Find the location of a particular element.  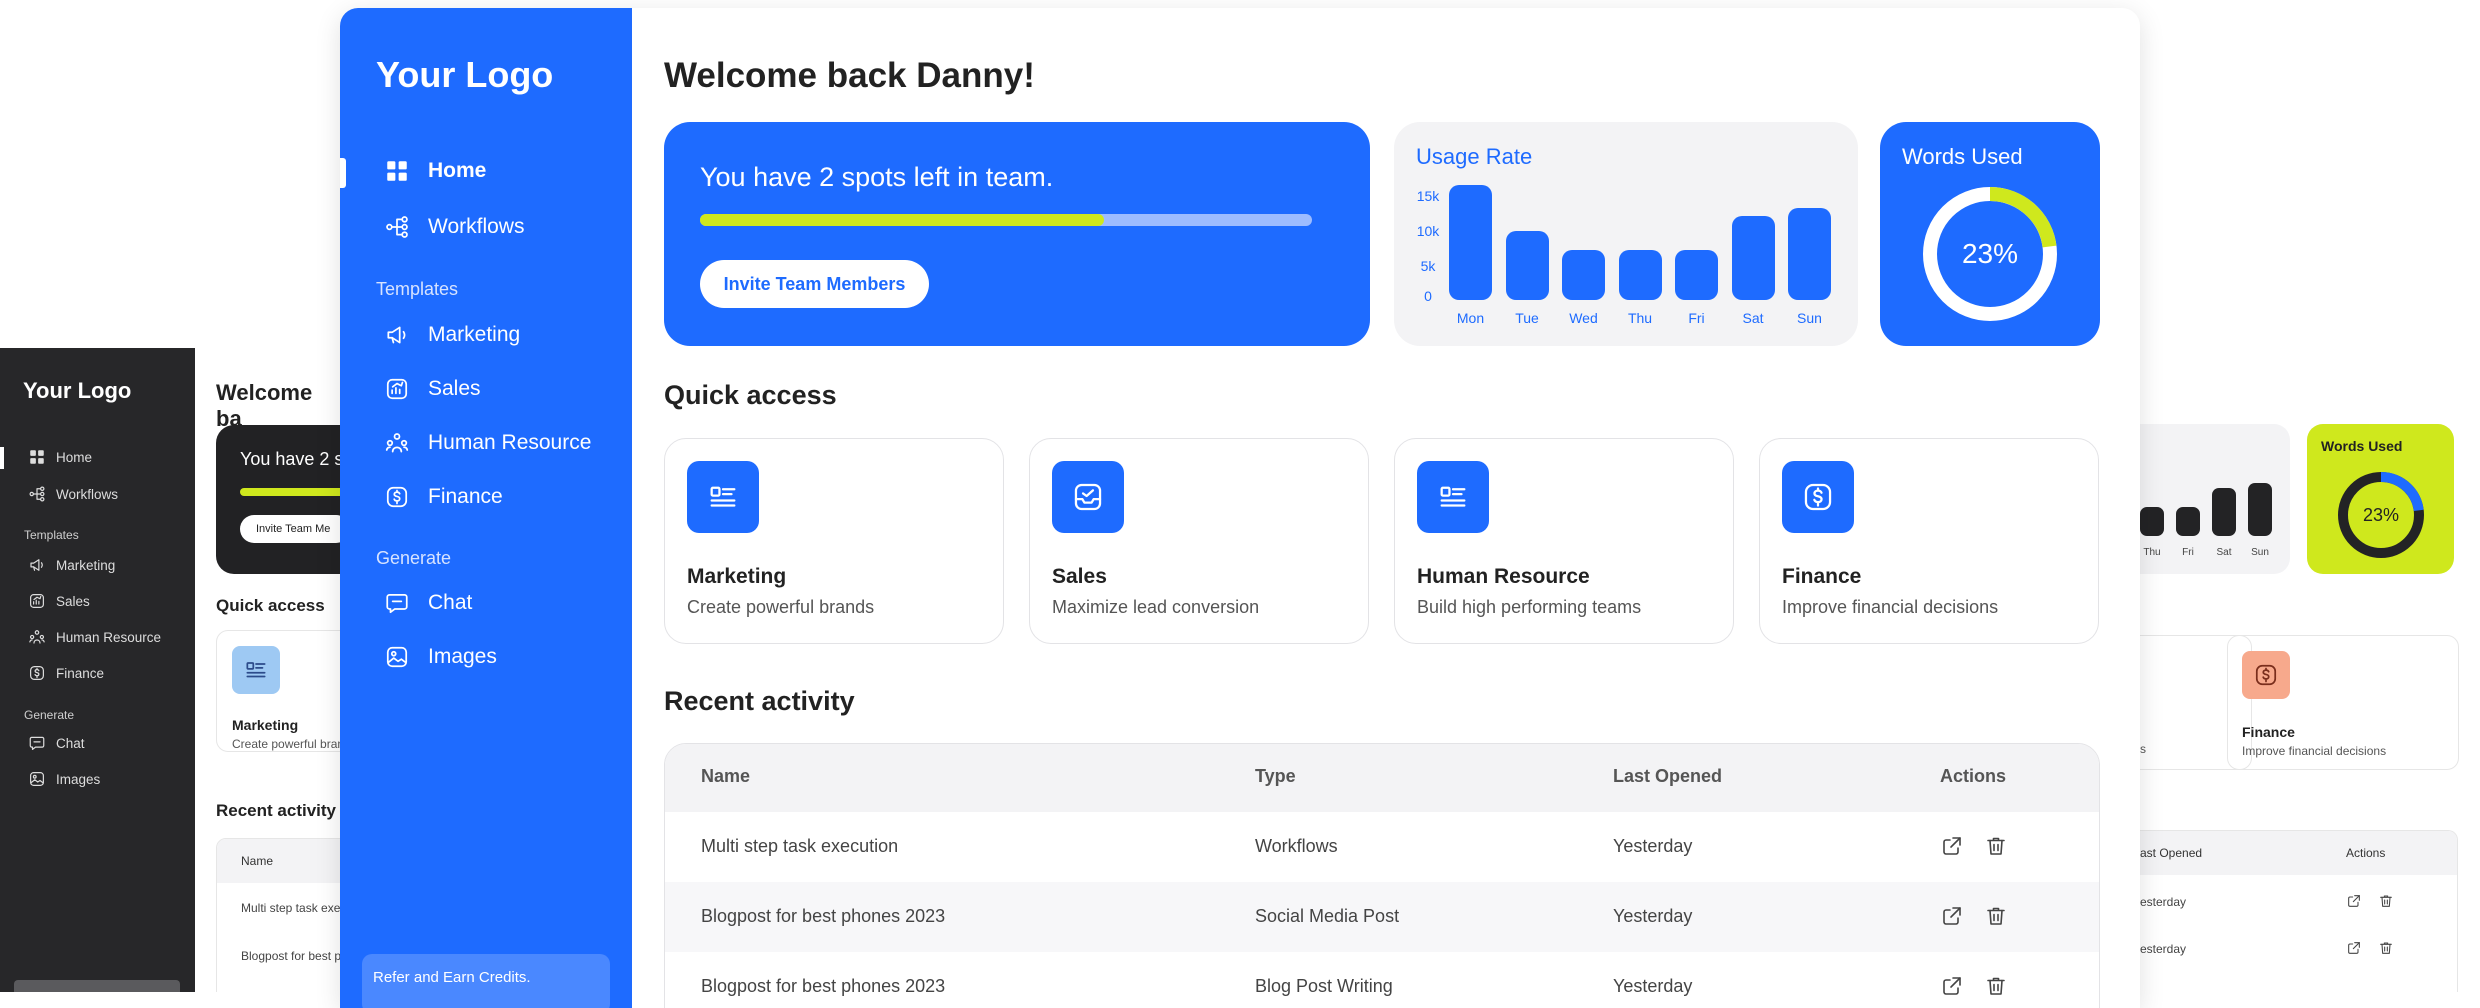

usage-bar-fri is located at coordinates (1696, 275).